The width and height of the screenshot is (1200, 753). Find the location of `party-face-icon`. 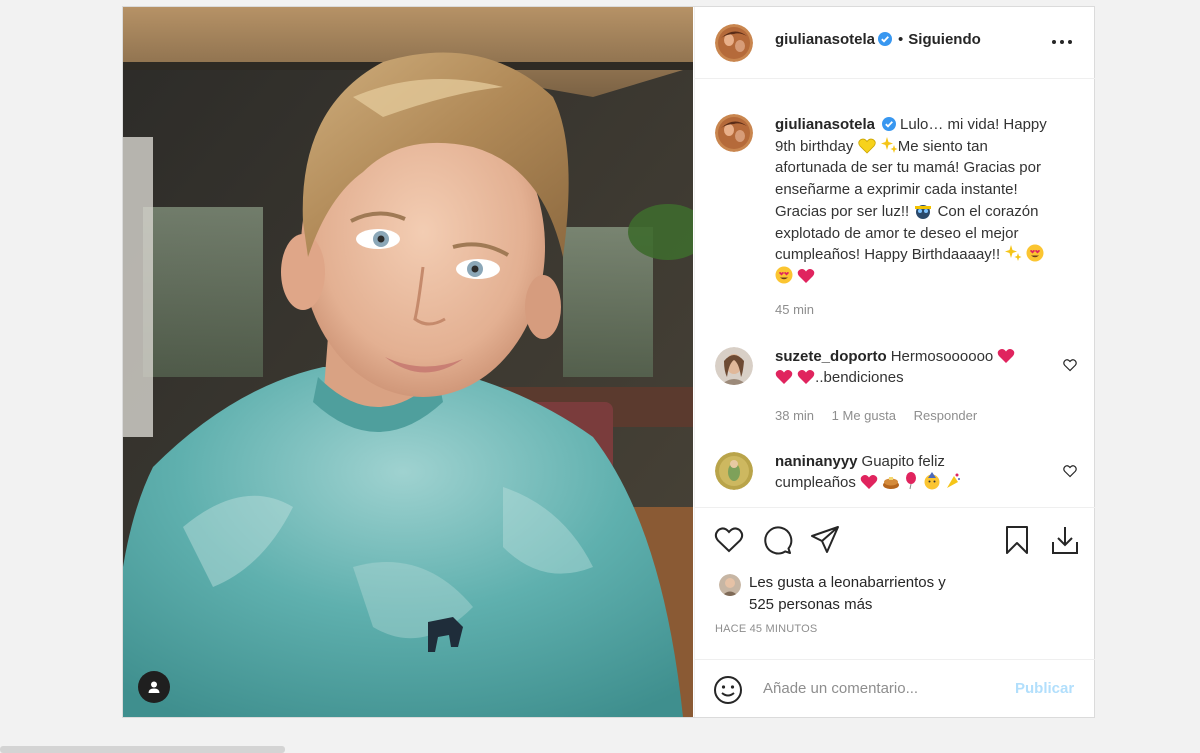

party-face-icon is located at coordinates (932, 481).